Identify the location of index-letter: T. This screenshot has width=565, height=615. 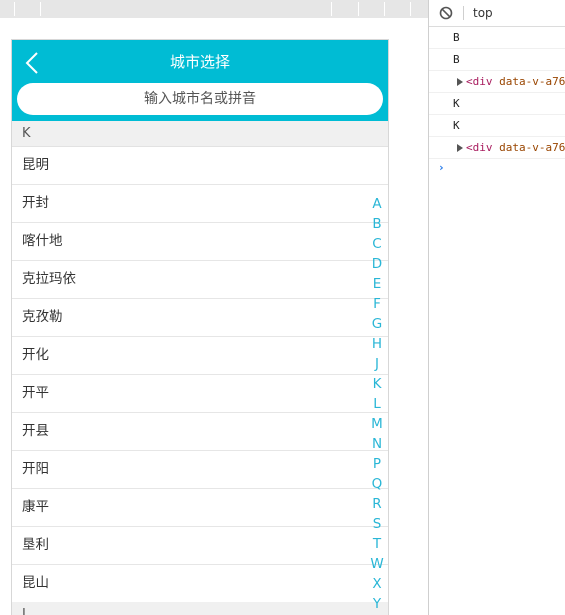
(377, 544).